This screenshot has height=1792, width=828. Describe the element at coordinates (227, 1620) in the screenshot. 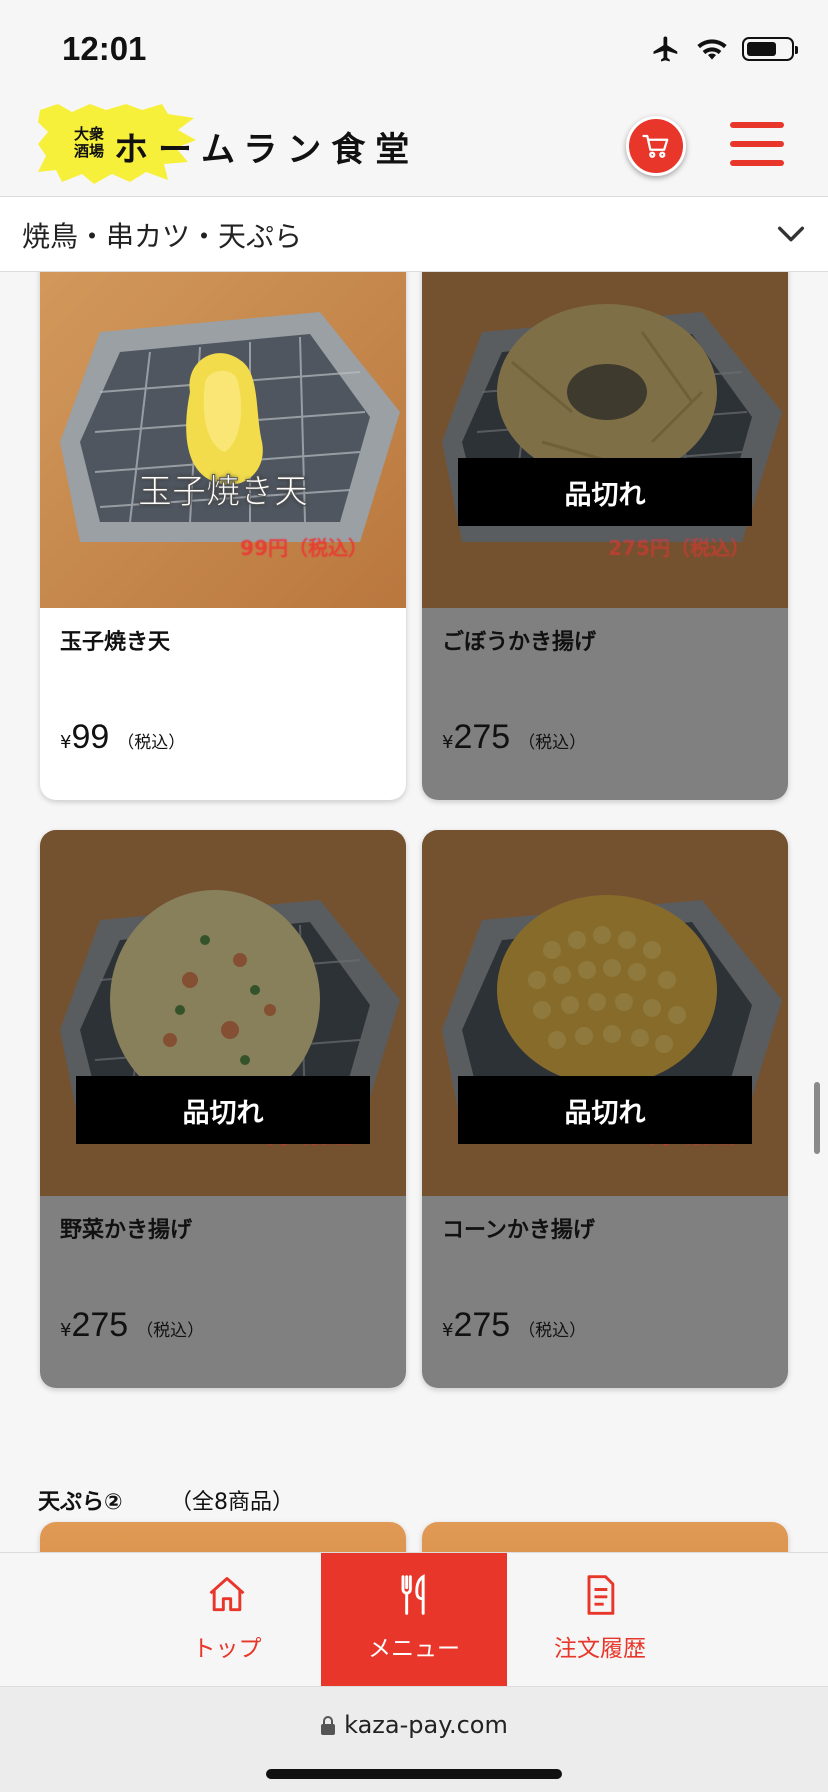

I see `nav-item-top: トップ` at that location.